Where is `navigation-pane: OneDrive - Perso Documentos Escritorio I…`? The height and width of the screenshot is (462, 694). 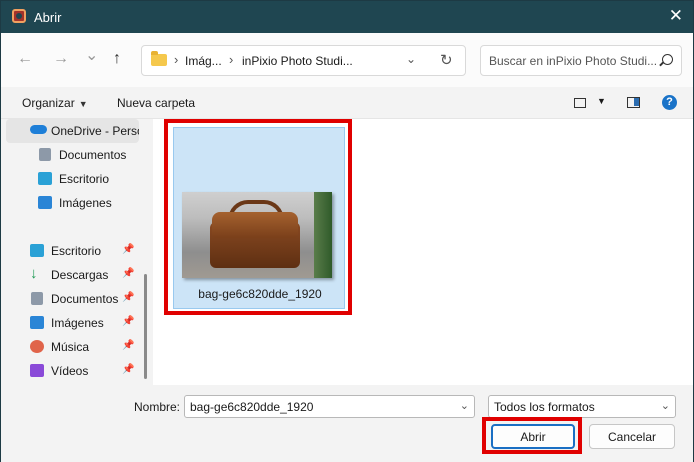
navigation-pane: OneDrive - Perso Documentos Escritorio I… is located at coordinates (76, 252).